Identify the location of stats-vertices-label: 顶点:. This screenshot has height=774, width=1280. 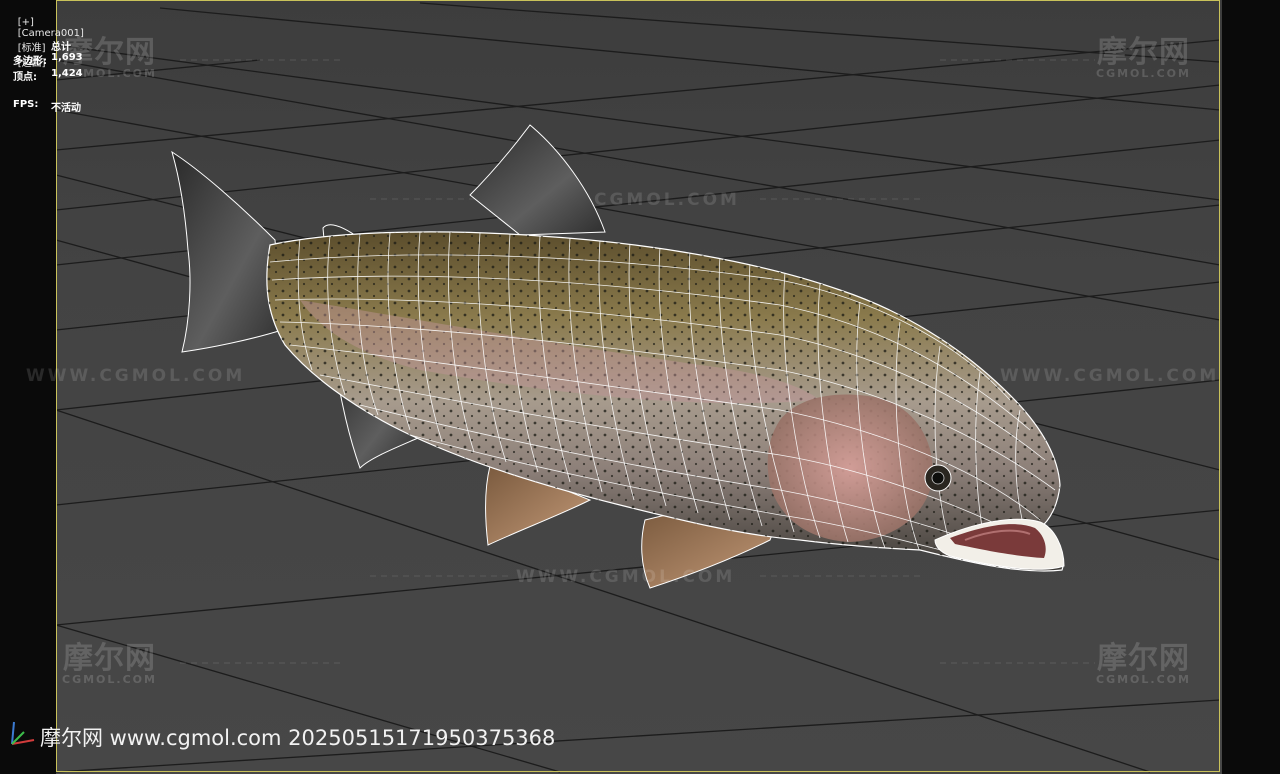
(25, 77).